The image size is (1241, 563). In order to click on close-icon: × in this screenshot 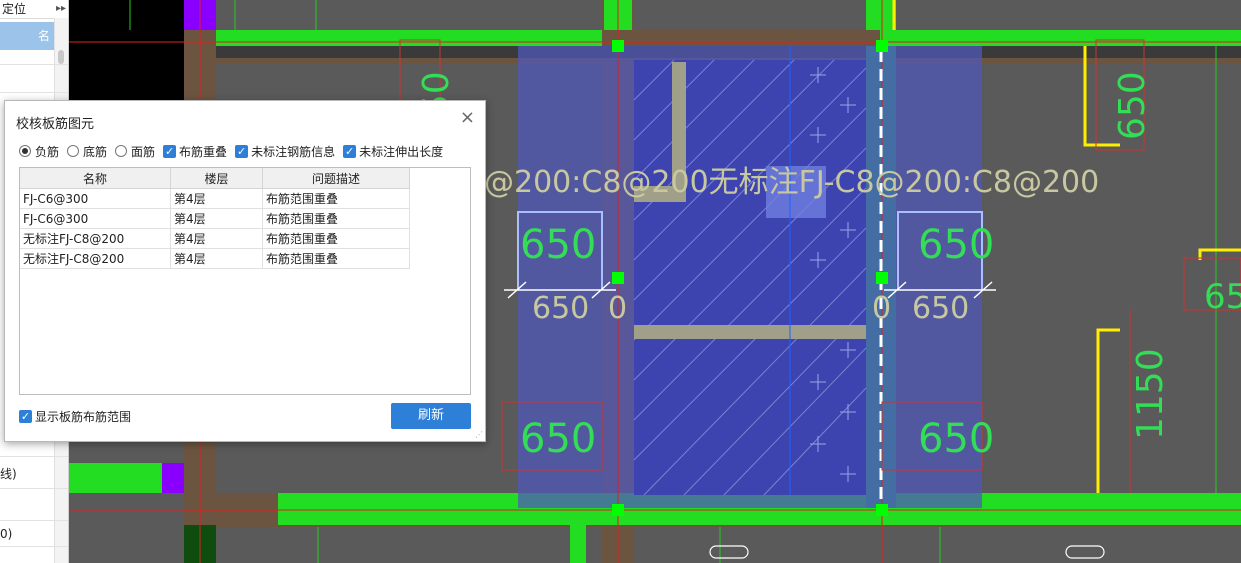, I will do `click(467, 118)`.